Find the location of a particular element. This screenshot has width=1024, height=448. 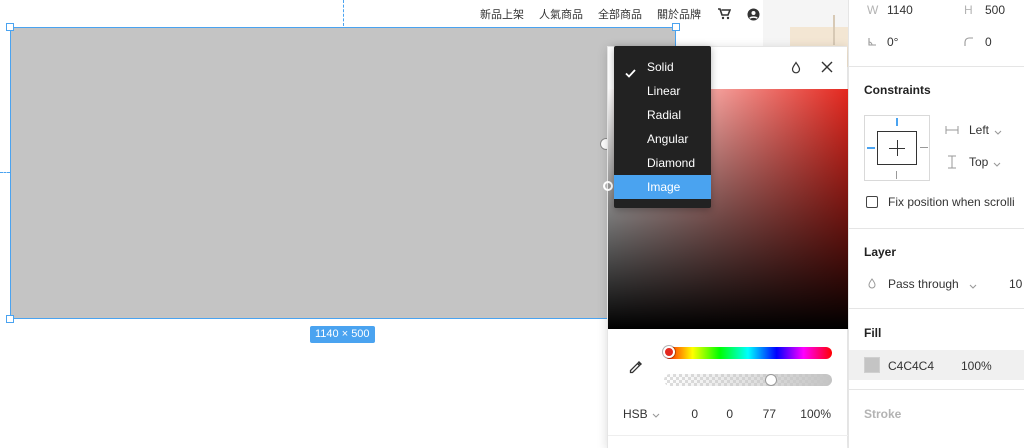

menu-item-label: Solid is located at coordinates (660, 67).